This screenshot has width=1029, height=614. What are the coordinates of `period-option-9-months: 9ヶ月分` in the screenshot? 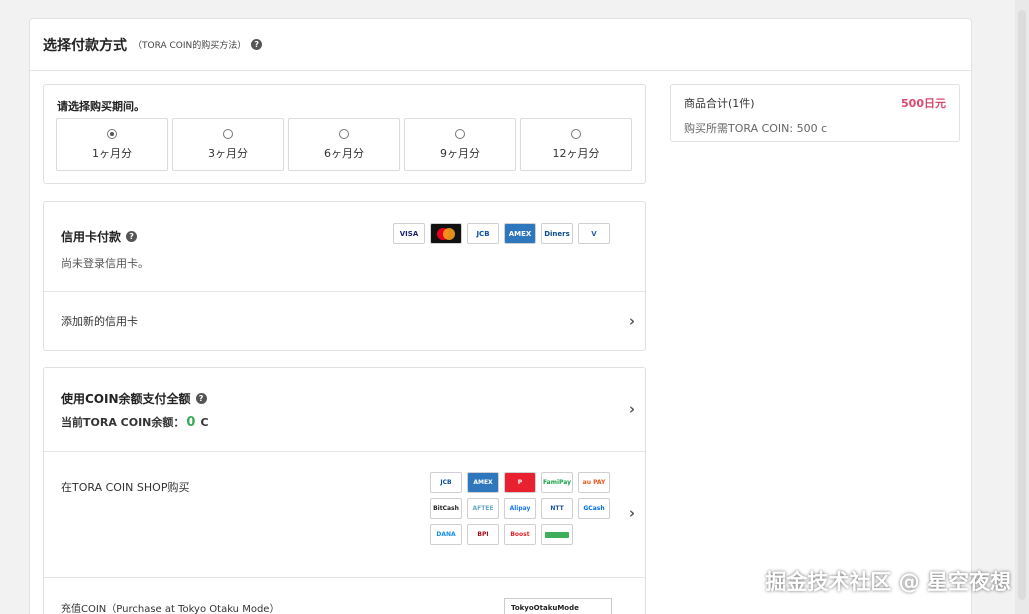 It's located at (460, 144).